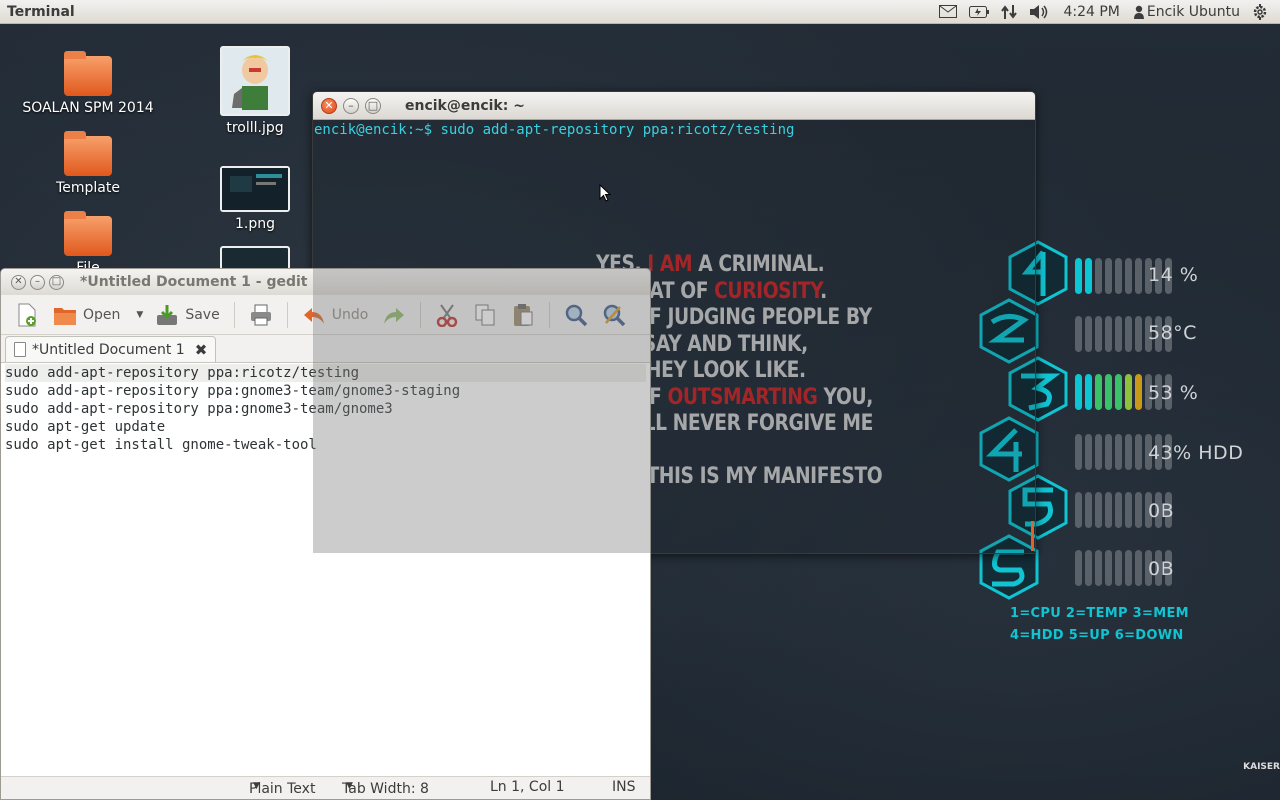 The width and height of the screenshot is (1280, 800). I want to click on find-replace-button, so click(614, 315).